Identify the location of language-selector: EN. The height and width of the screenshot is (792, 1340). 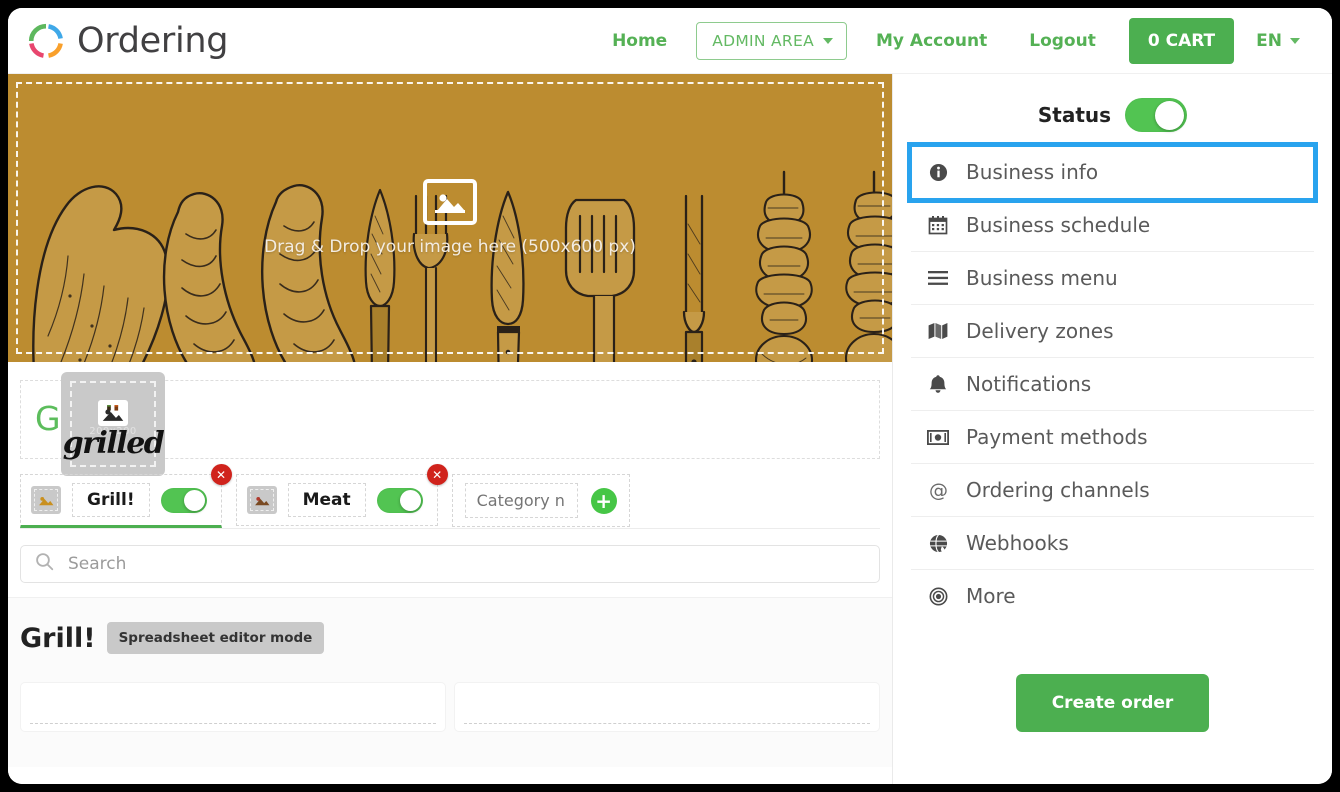
(1275, 41).